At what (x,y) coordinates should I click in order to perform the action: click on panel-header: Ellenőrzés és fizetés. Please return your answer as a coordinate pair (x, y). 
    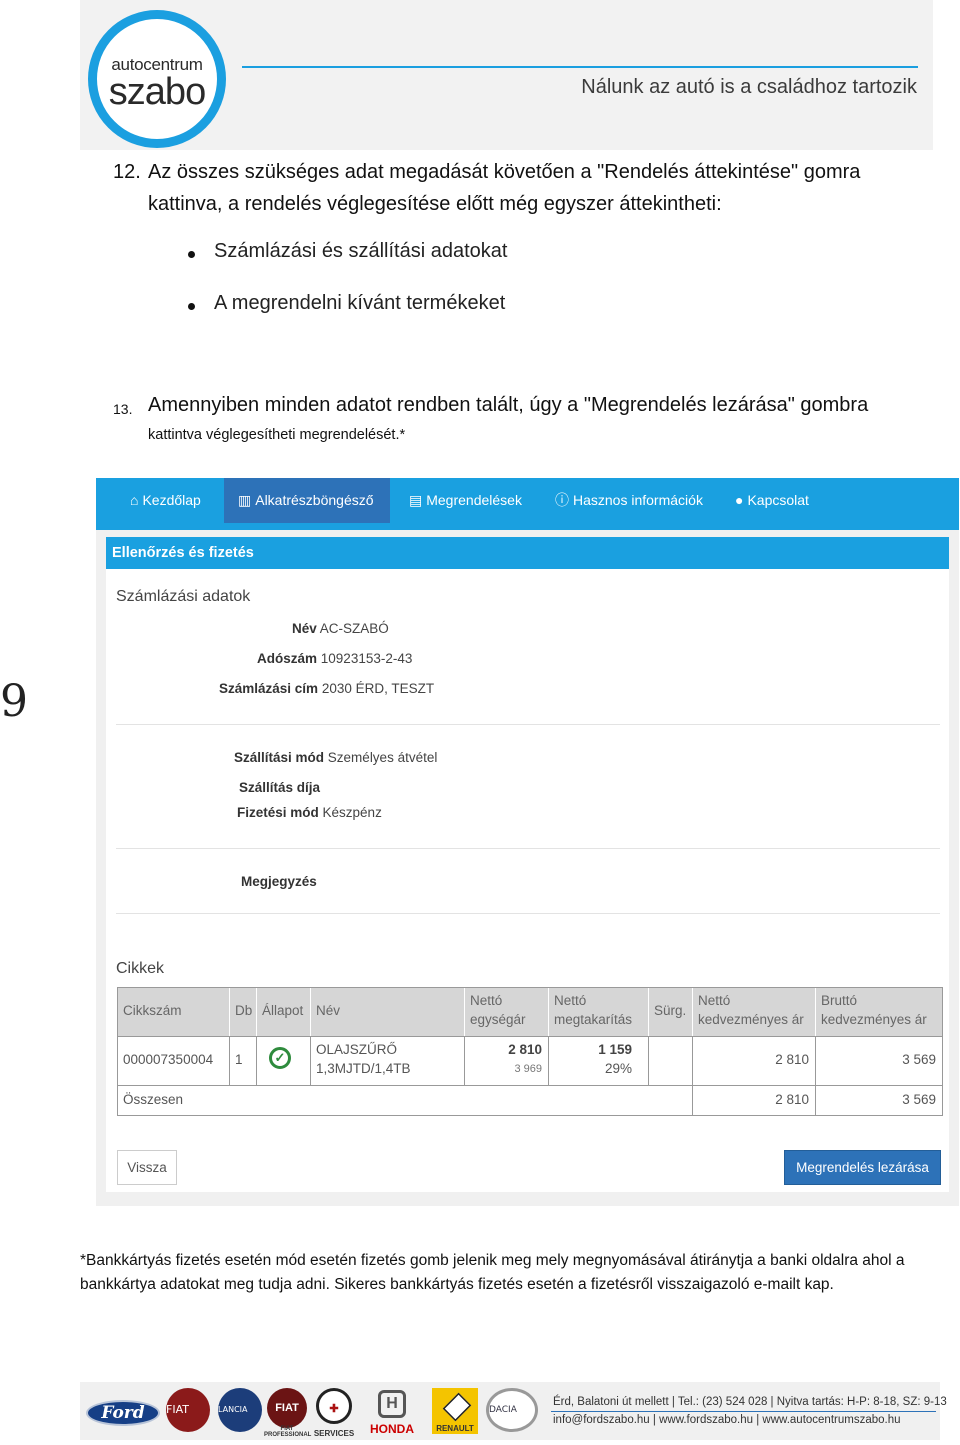
    Looking at the image, I should click on (527, 553).